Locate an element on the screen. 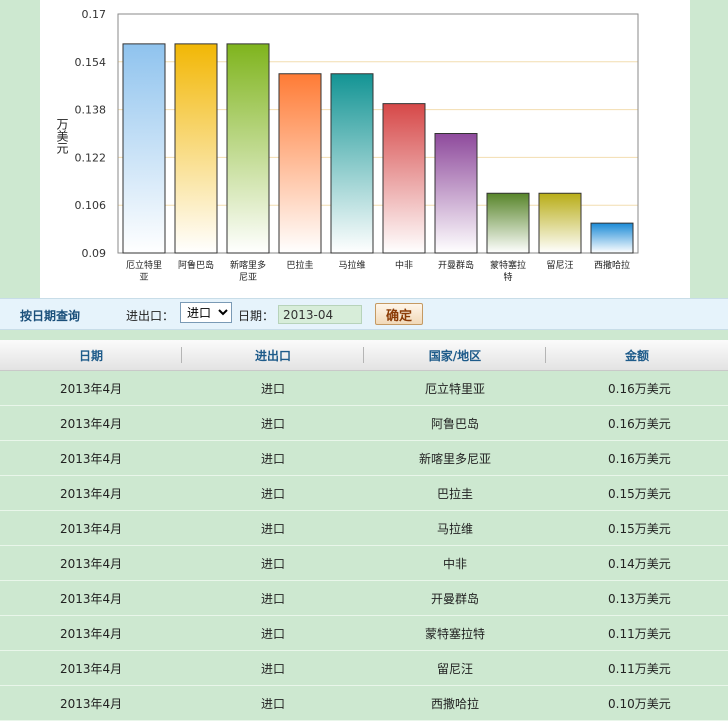 The width and height of the screenshot is (728, 721). date-input is located at coordinates (320, 314).